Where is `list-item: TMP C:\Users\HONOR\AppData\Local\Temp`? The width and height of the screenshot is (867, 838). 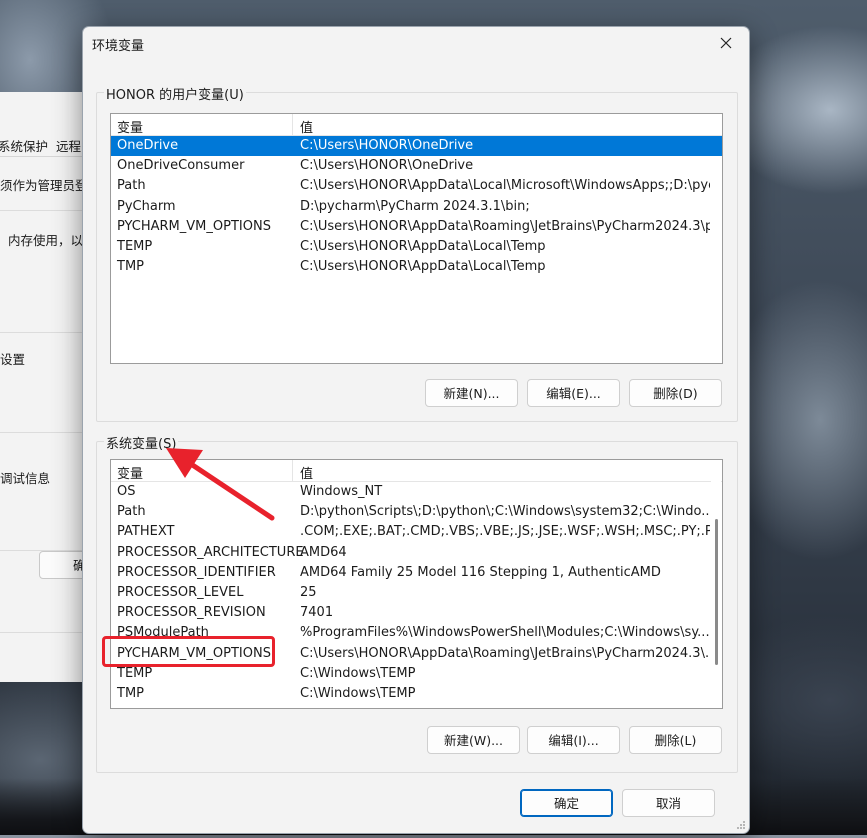 list-item: TMP C:\Users\HONOR\AppData\Local\Temp is located at coordinates (416, 267).